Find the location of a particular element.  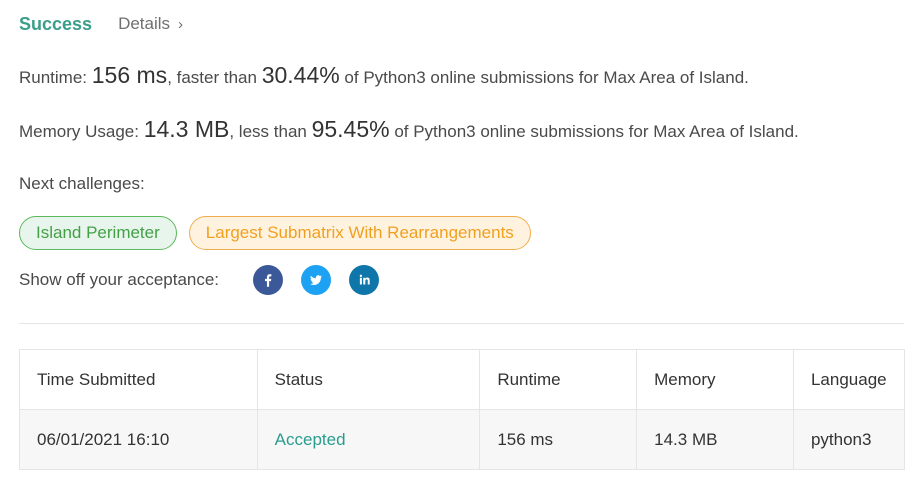

memory-value: 14.3 MB is located at coordinates (186, 129).